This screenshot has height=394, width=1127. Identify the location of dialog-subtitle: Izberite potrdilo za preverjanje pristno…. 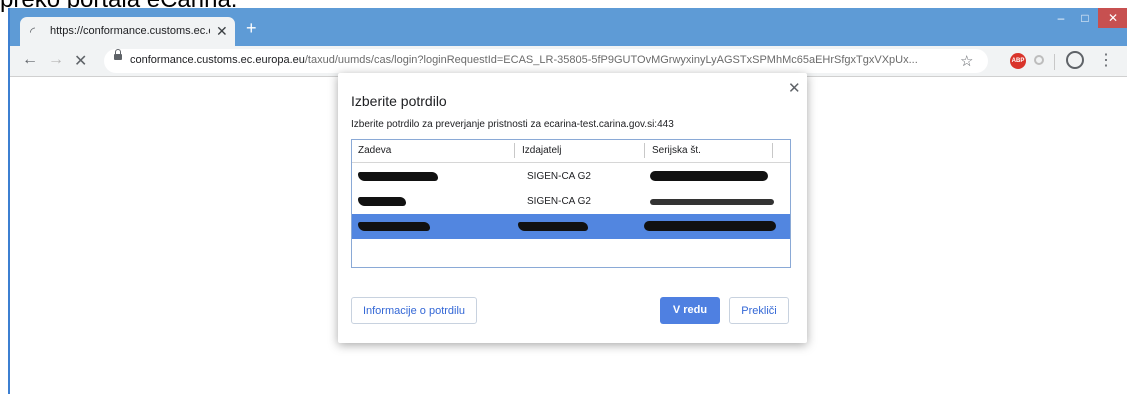
(512, 124).